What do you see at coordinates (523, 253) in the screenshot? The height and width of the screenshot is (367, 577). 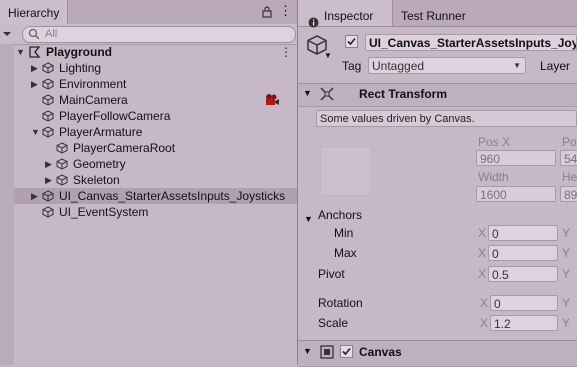 I see `max-x-field: 0` at bounding box center [523, 253].